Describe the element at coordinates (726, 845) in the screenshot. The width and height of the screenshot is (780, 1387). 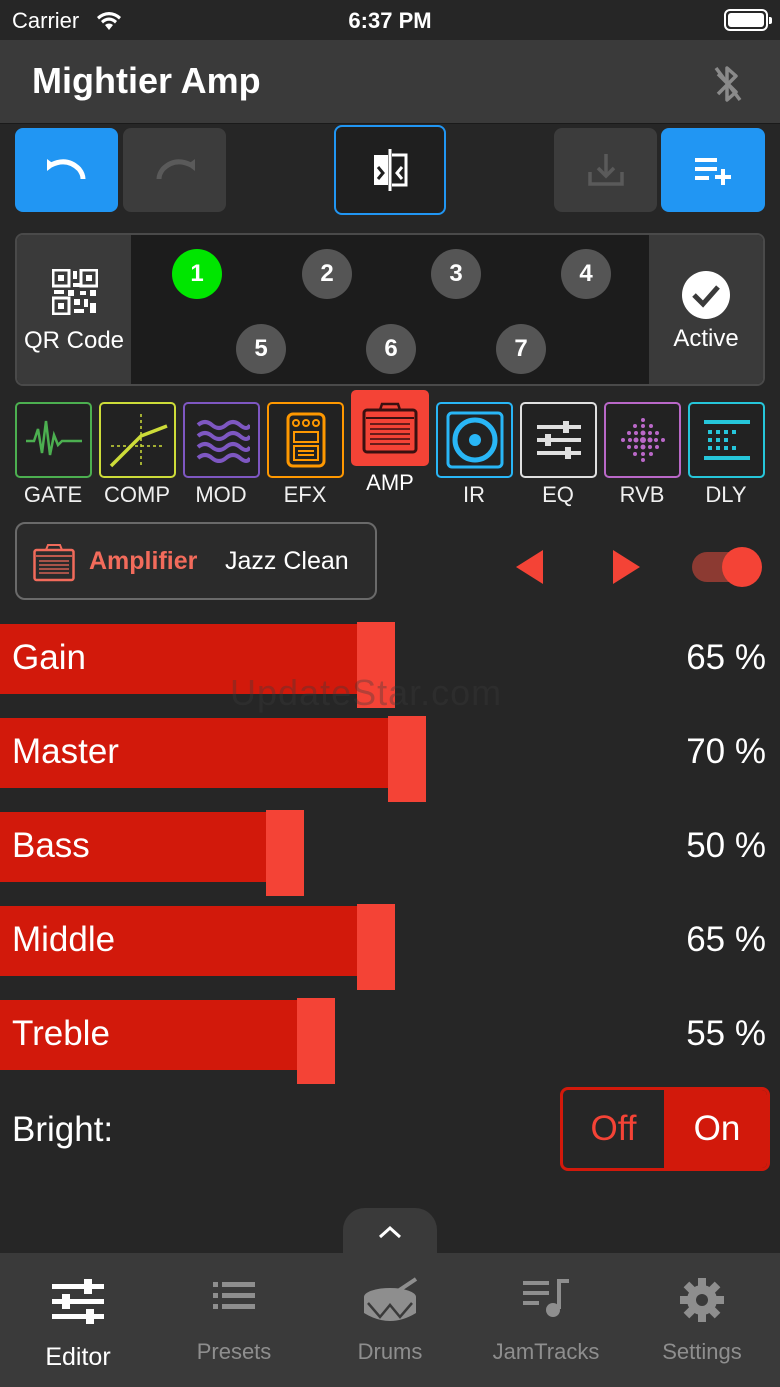
I see `param-value: 50 %` at that location.